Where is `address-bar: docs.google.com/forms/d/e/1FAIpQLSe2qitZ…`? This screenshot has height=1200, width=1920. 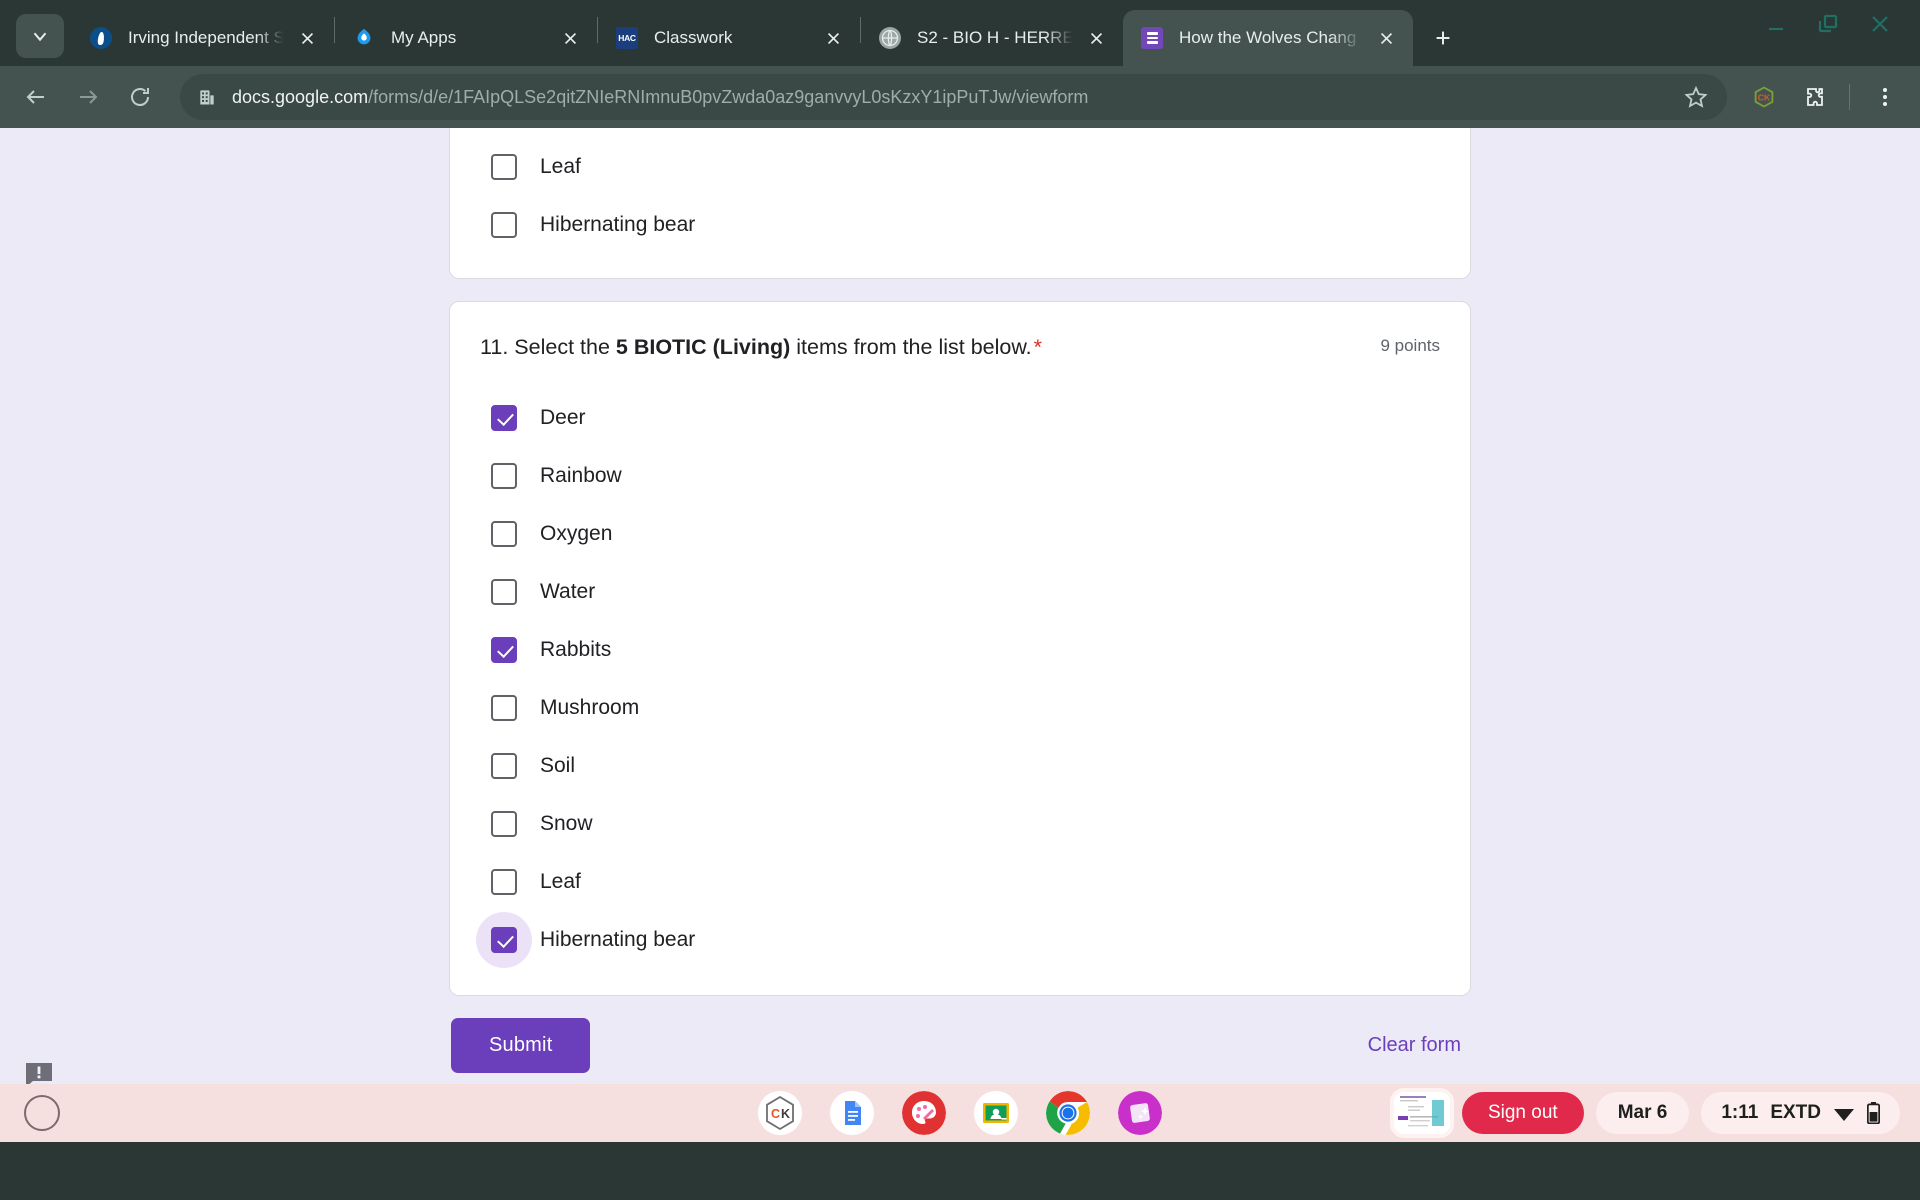 address-bar: docs.google.com/forms/d/e/1FAIpQLSe2qitZ… is located at coordinates (953, 97).